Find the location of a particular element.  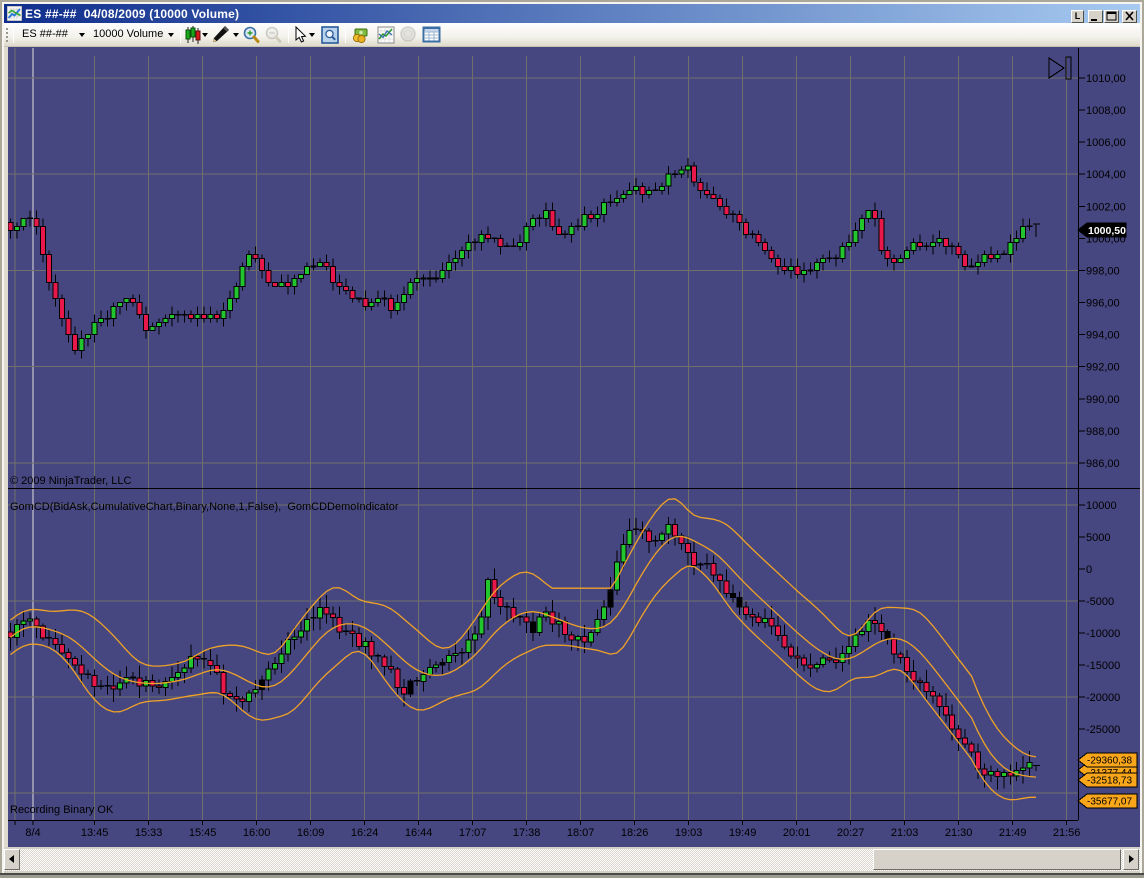

svg-text: 1006,00 is located at coordinates (1106, 143).